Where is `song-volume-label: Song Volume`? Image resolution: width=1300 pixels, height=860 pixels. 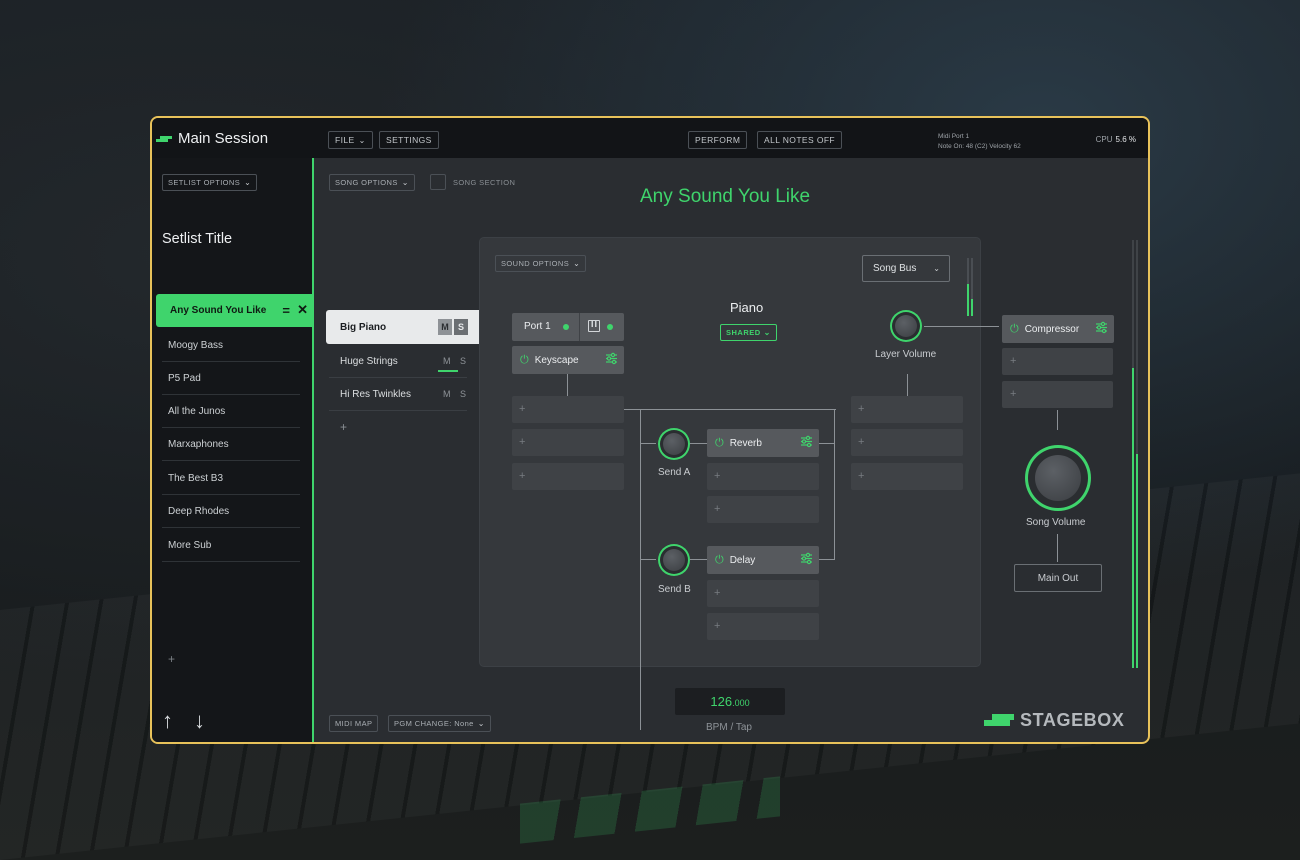 song-volume-label: Song Volume is located at coordinates (1056, 522).